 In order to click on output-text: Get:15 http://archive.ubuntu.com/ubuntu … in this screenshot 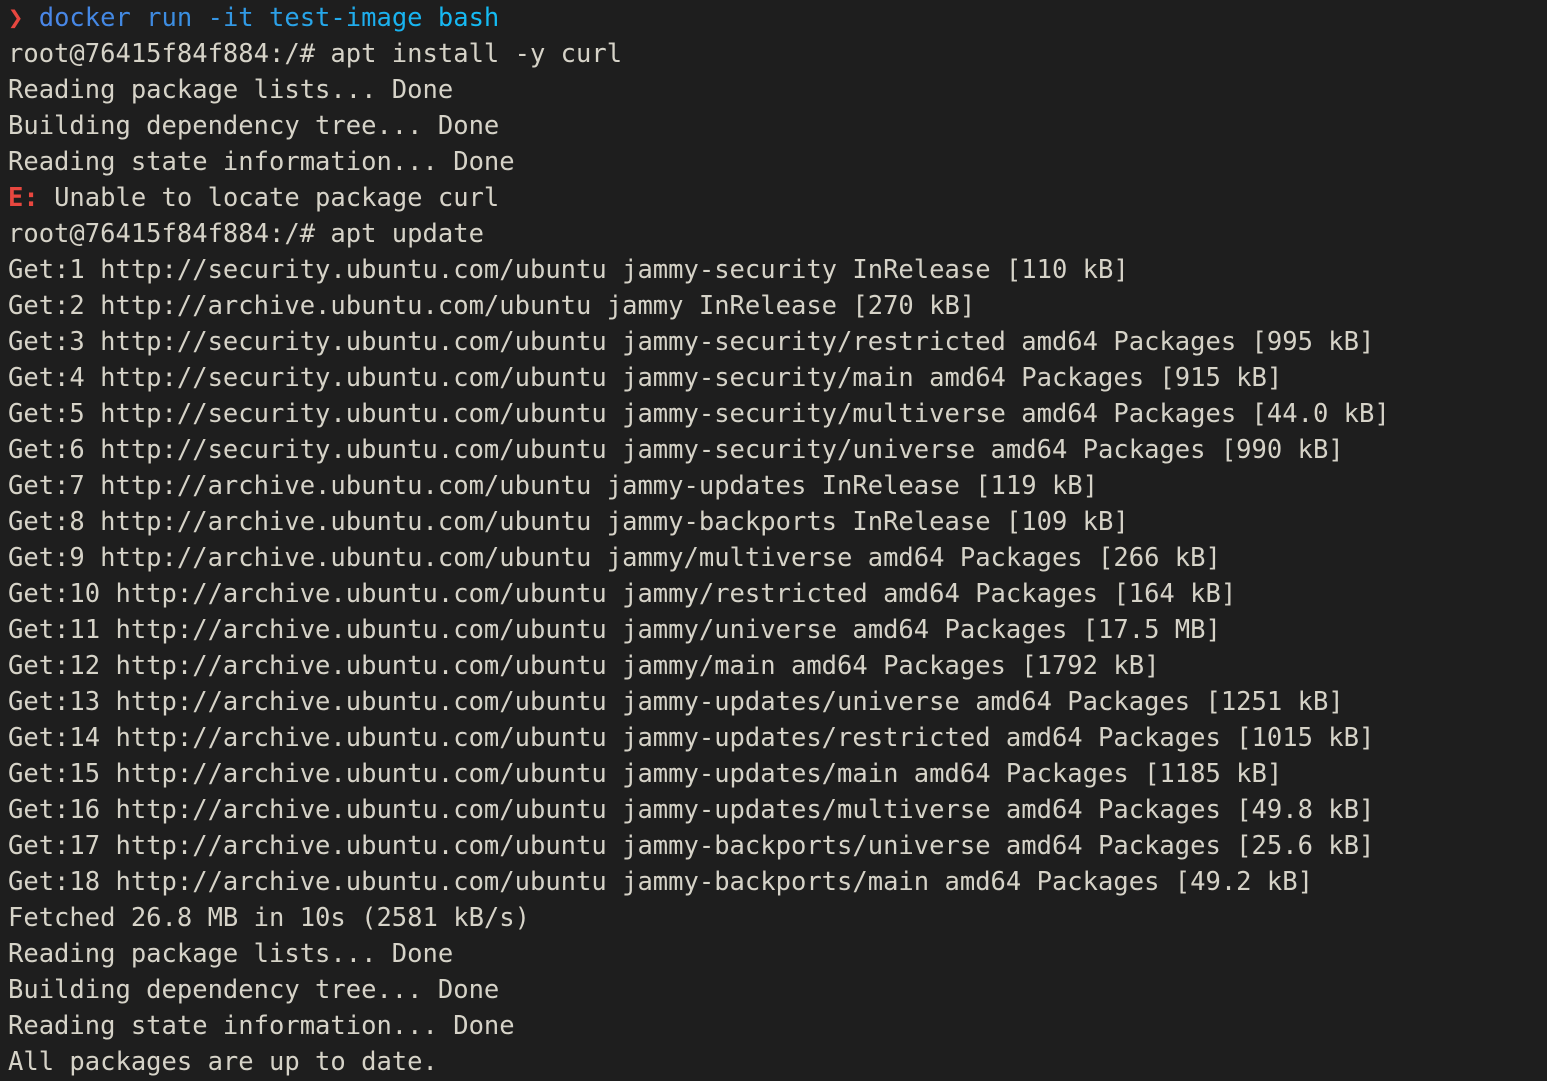, I will do `click(645, 774)`.